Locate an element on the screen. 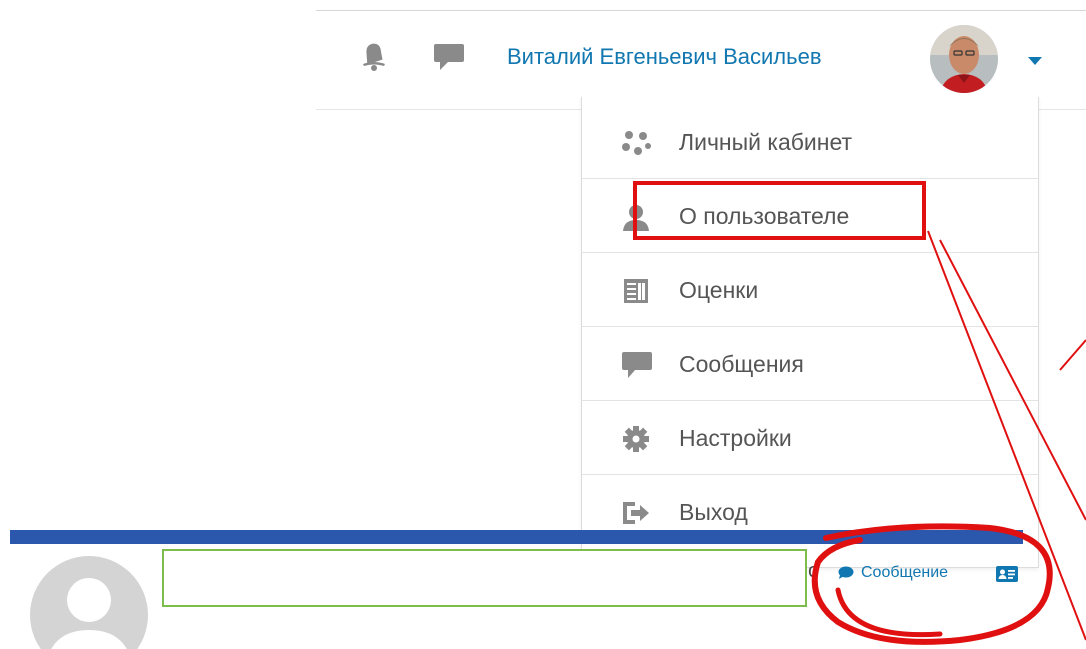  chat-bubble-icon is located at coordinates (449, 57).